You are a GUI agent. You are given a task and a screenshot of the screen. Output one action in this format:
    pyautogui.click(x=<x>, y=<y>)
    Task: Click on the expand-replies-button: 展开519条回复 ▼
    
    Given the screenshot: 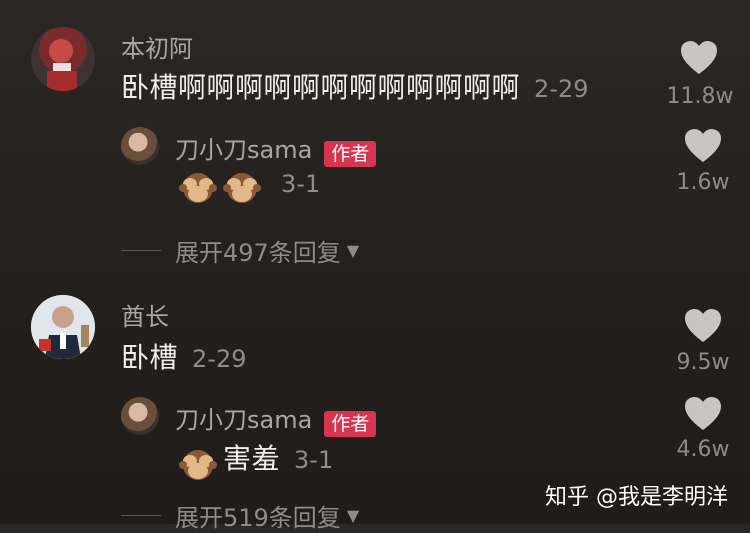 What is the action you would take?
    pyautogui.click(x=240, y=515)
    